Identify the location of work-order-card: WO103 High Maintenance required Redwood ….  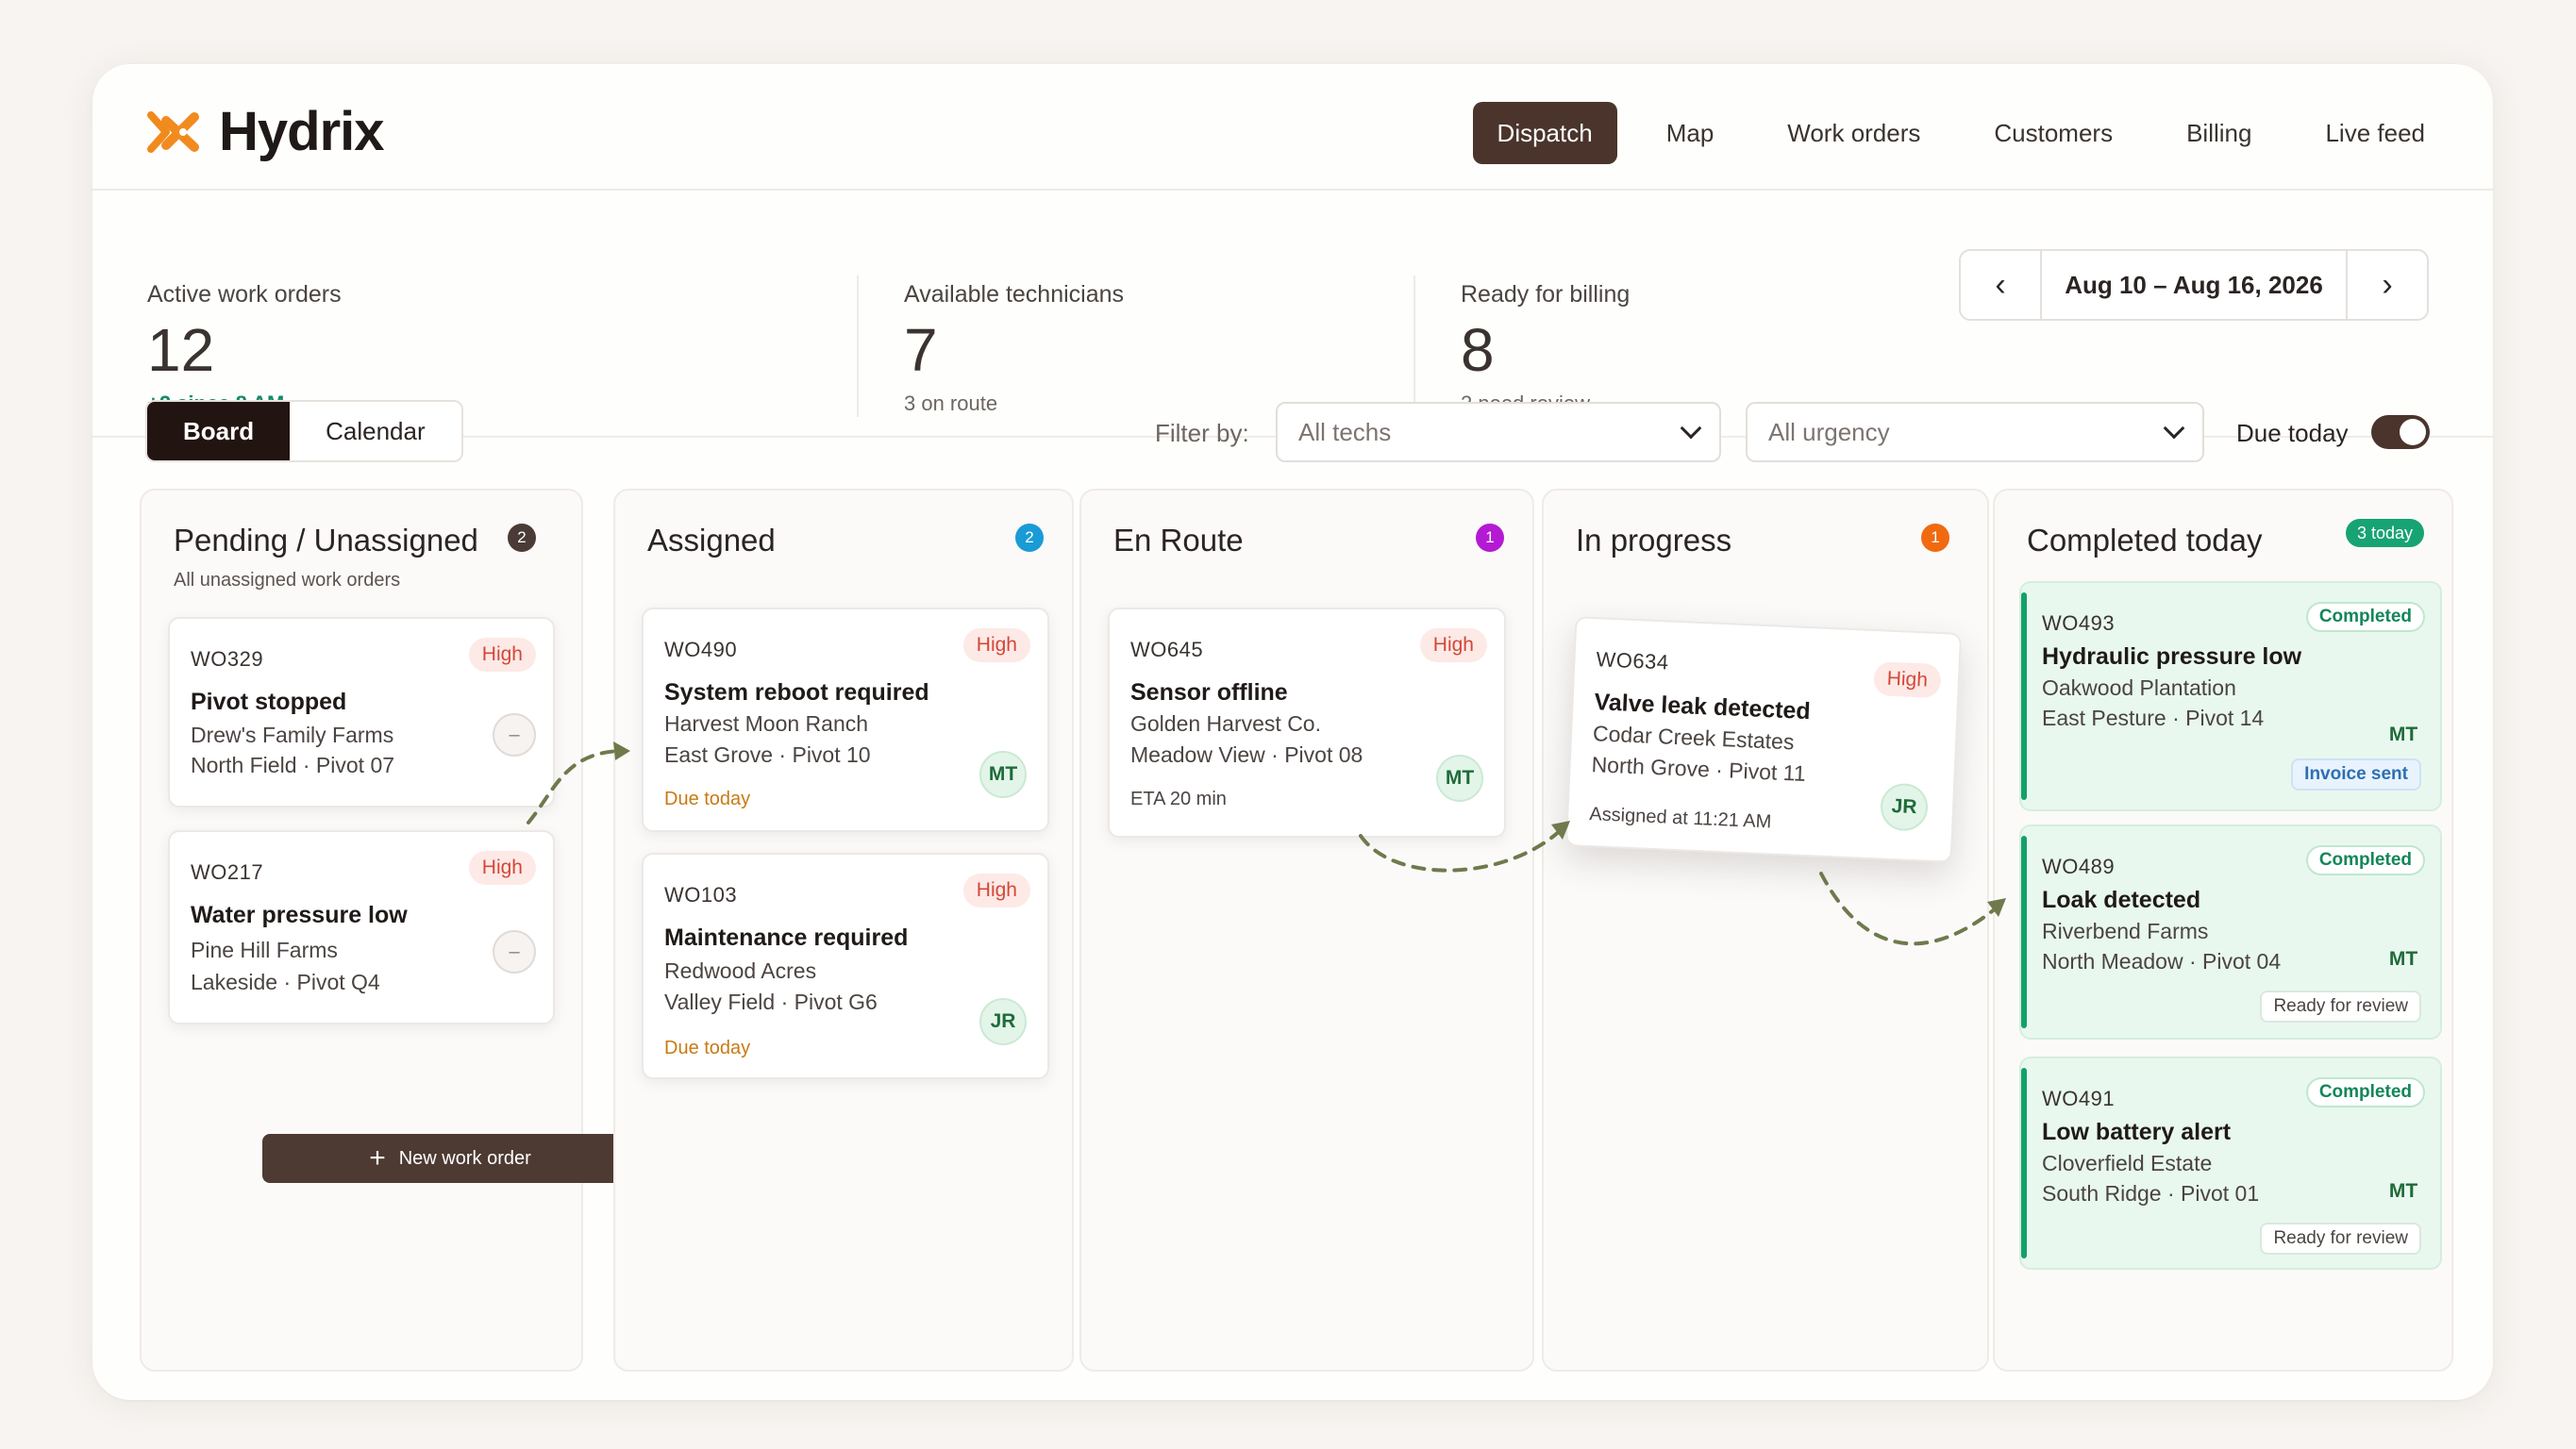
(845, 966).